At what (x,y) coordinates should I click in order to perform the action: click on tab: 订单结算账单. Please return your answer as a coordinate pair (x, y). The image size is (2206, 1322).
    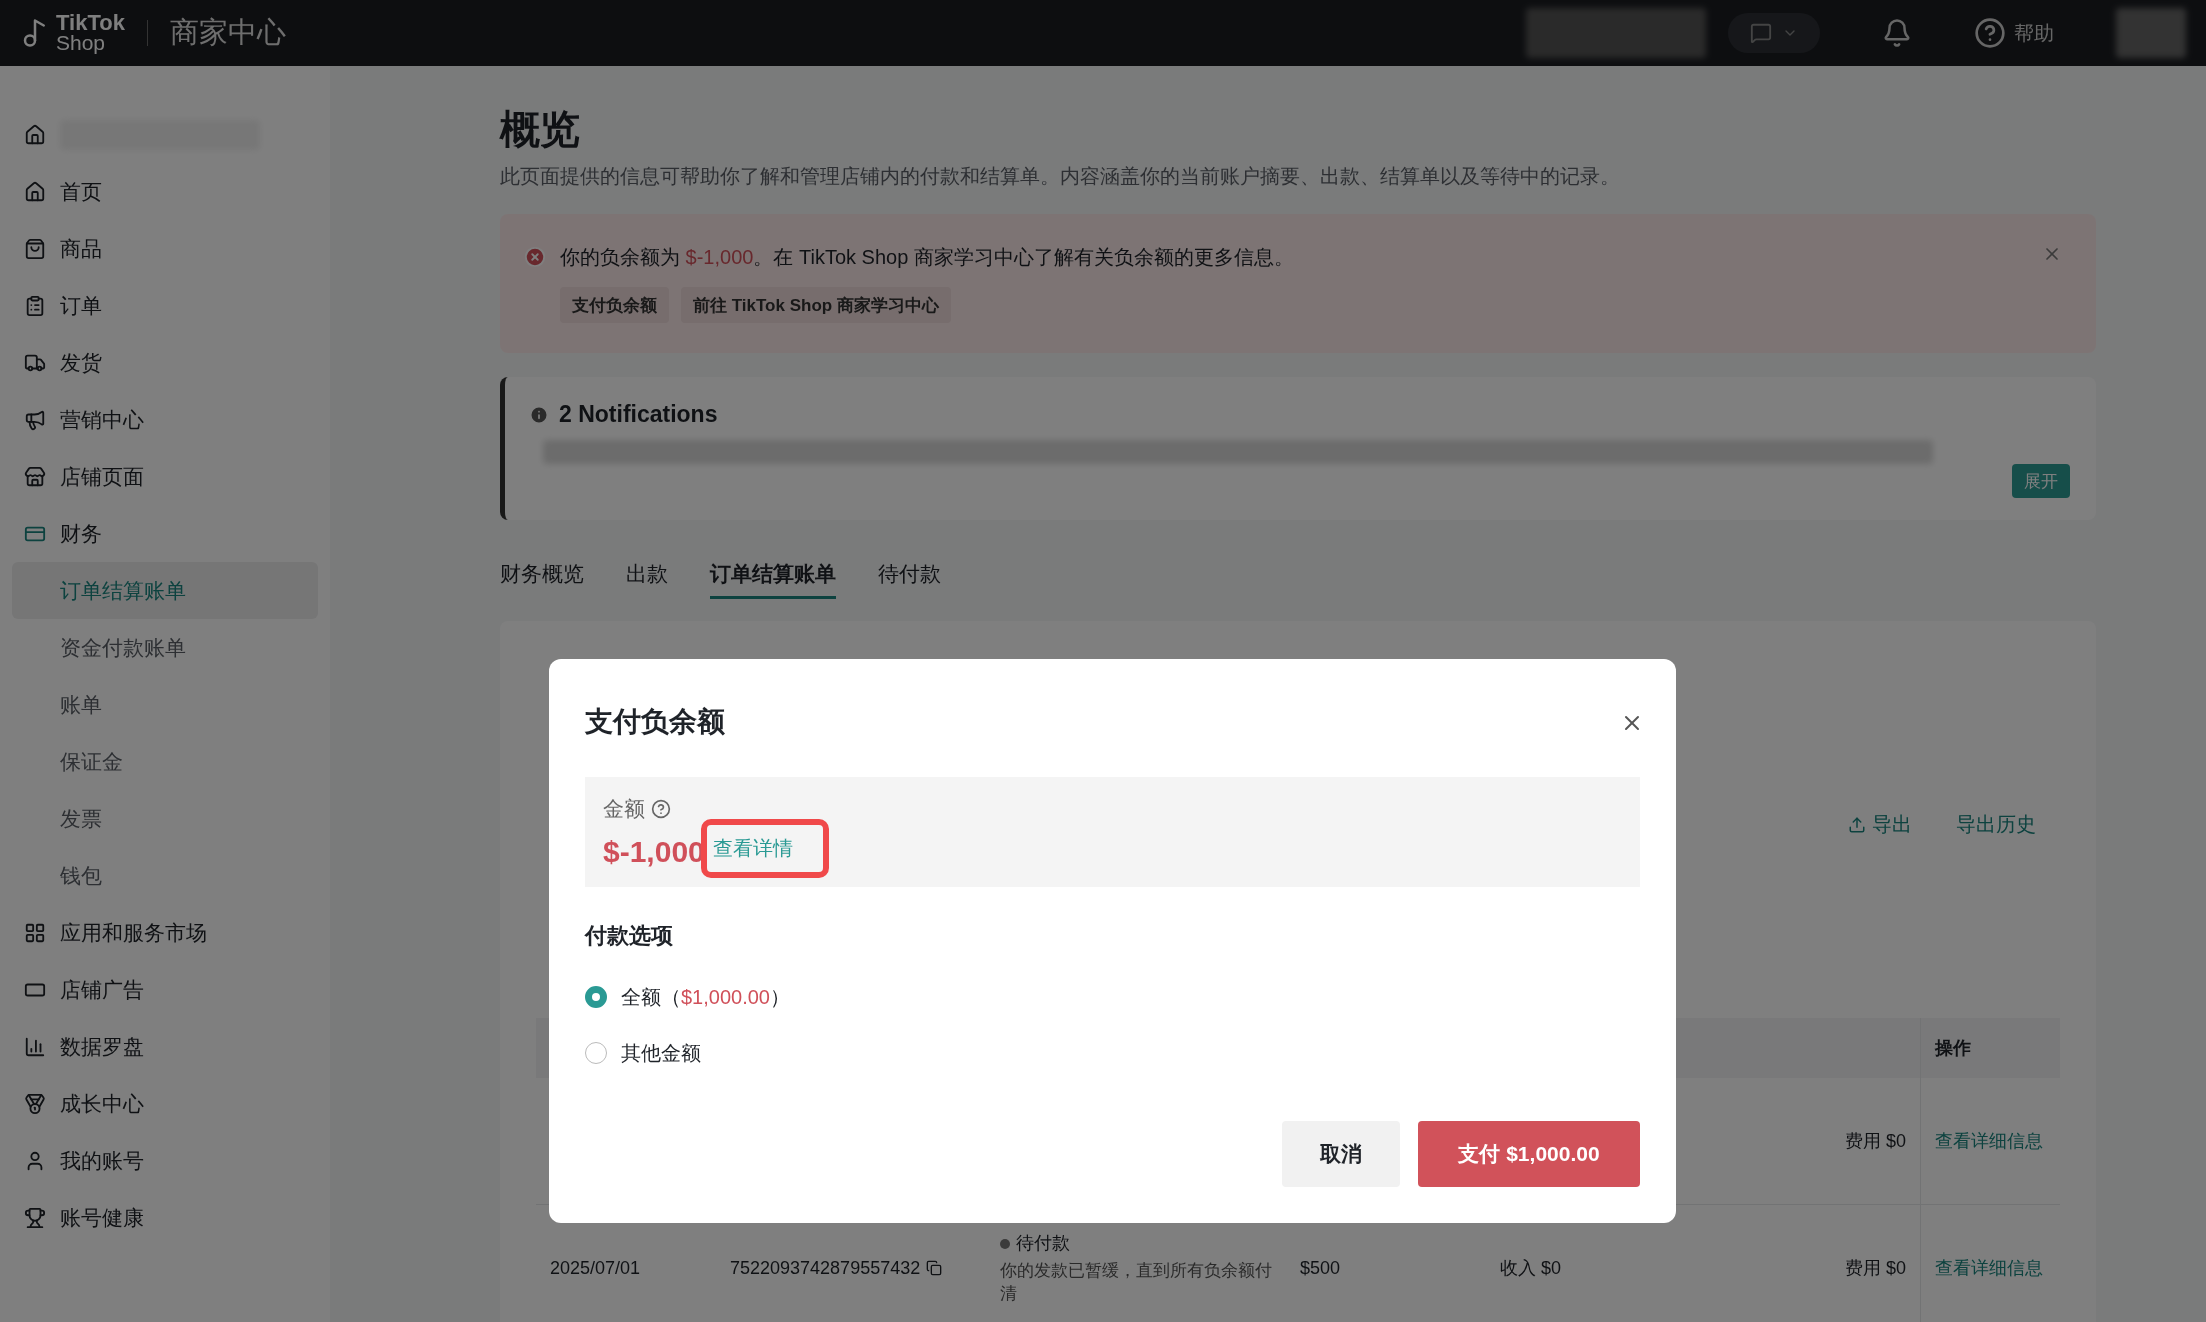
    Looking at the image, I should click on (773, 579).